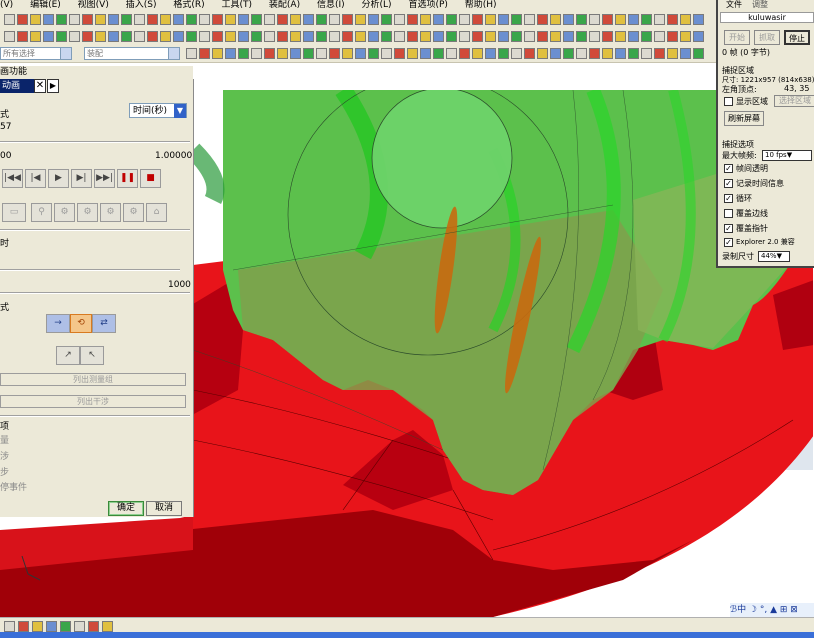  I want to click on menu-view: 视图(V), so click(93, 5).